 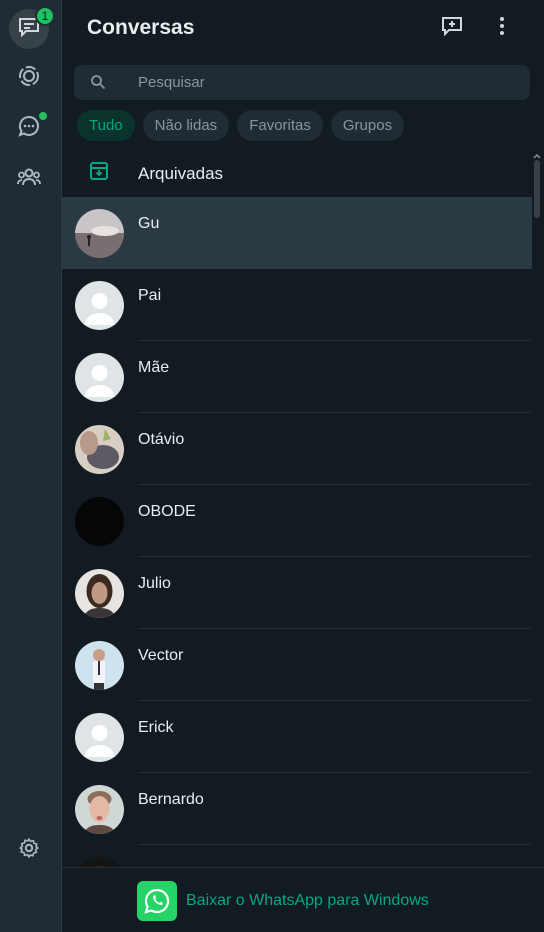 I want to click on search-input, so click(x=328, y=82).